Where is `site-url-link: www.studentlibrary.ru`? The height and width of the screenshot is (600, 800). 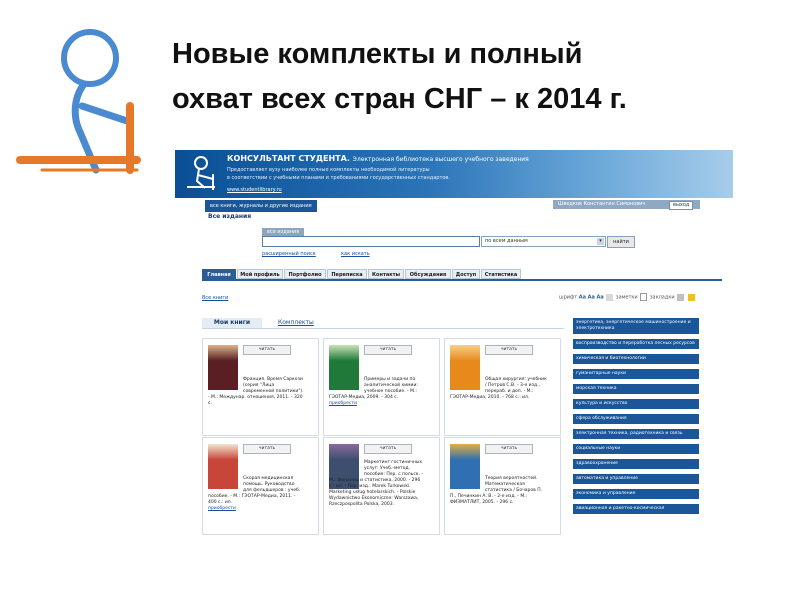 site-url-link: www.studentlibrary.ru is located at coordinates (254, 190).